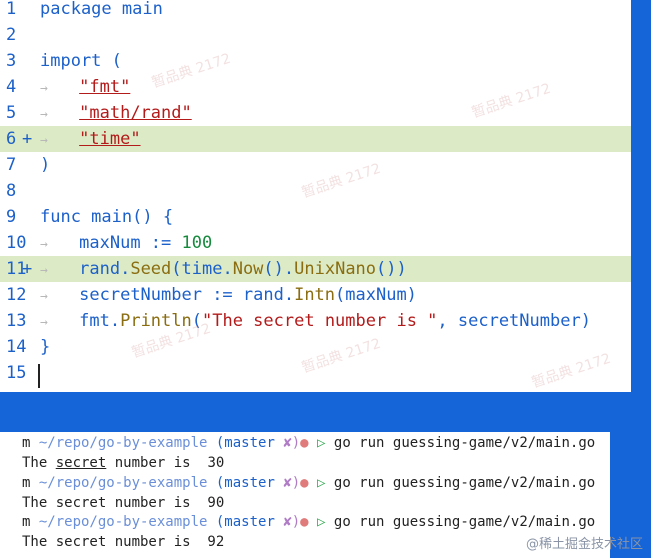  I want to click on terminal-output-line: The secret number is 92, so click(123, 542).